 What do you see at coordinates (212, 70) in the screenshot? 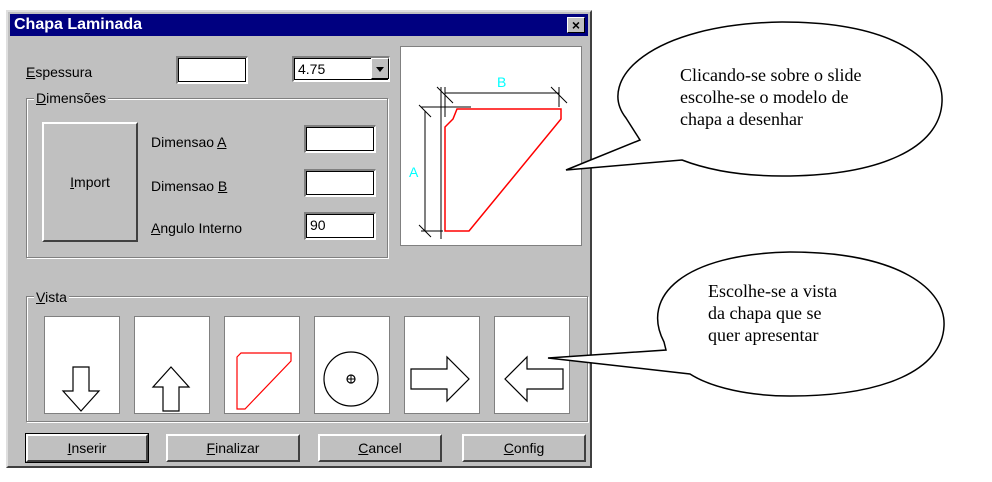
I see `espessura-input` at bounding box center [212, 70].